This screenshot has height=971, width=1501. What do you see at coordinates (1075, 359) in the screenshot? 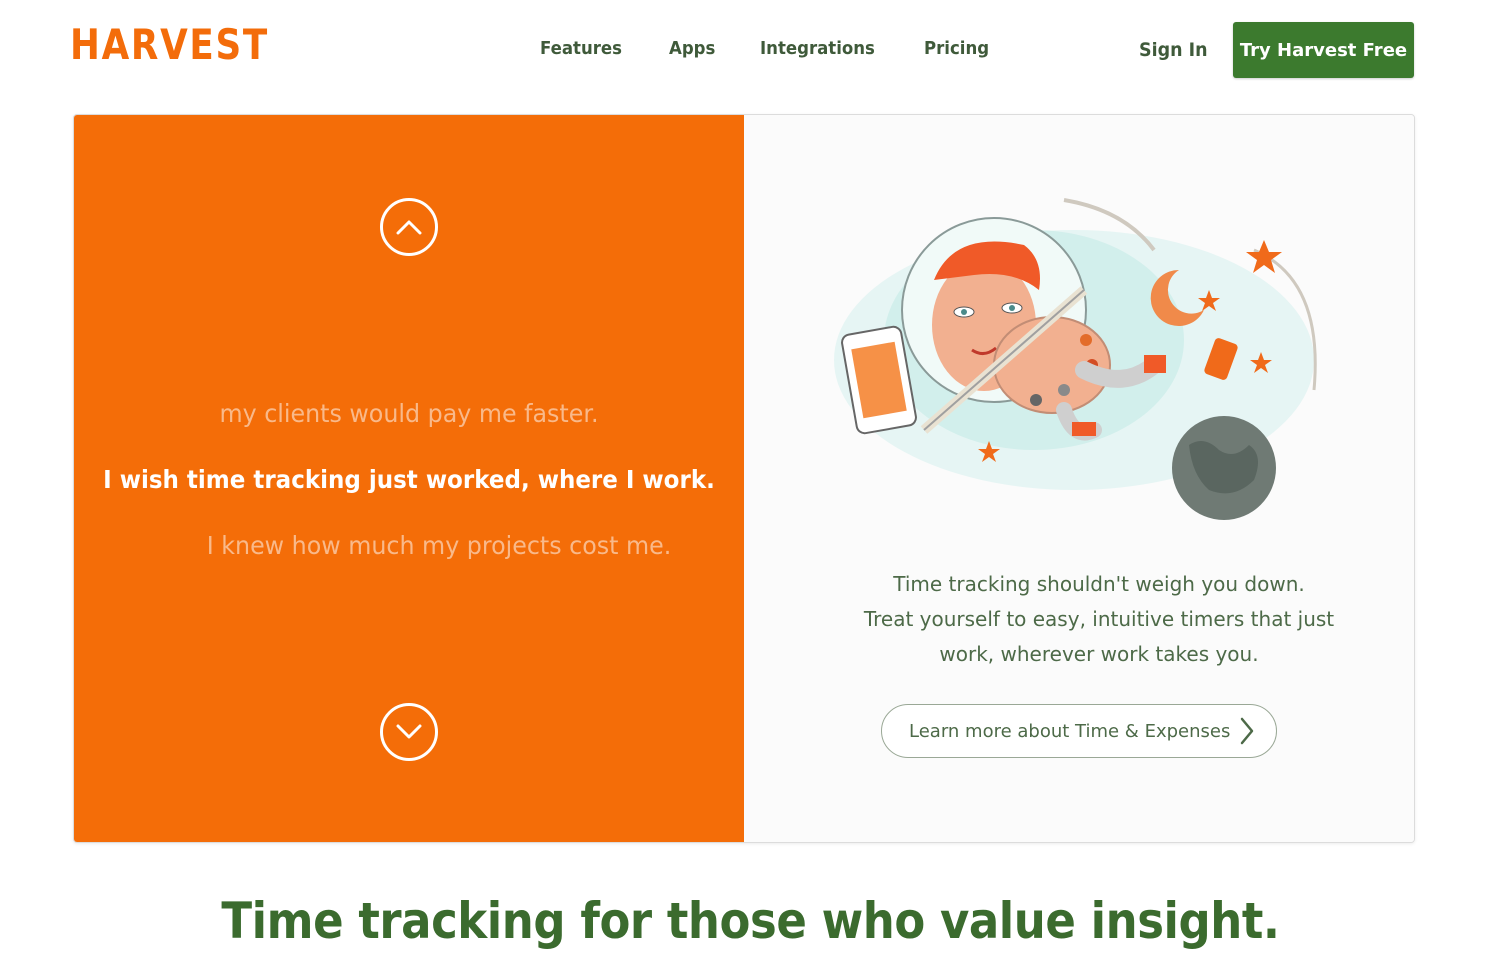
I see `astronaut-painter-illustration` at bounding box center [1075, 359].